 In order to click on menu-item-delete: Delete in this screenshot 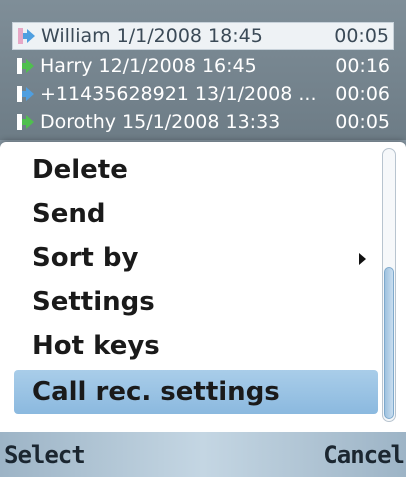, I will do `click(196, 170)`.